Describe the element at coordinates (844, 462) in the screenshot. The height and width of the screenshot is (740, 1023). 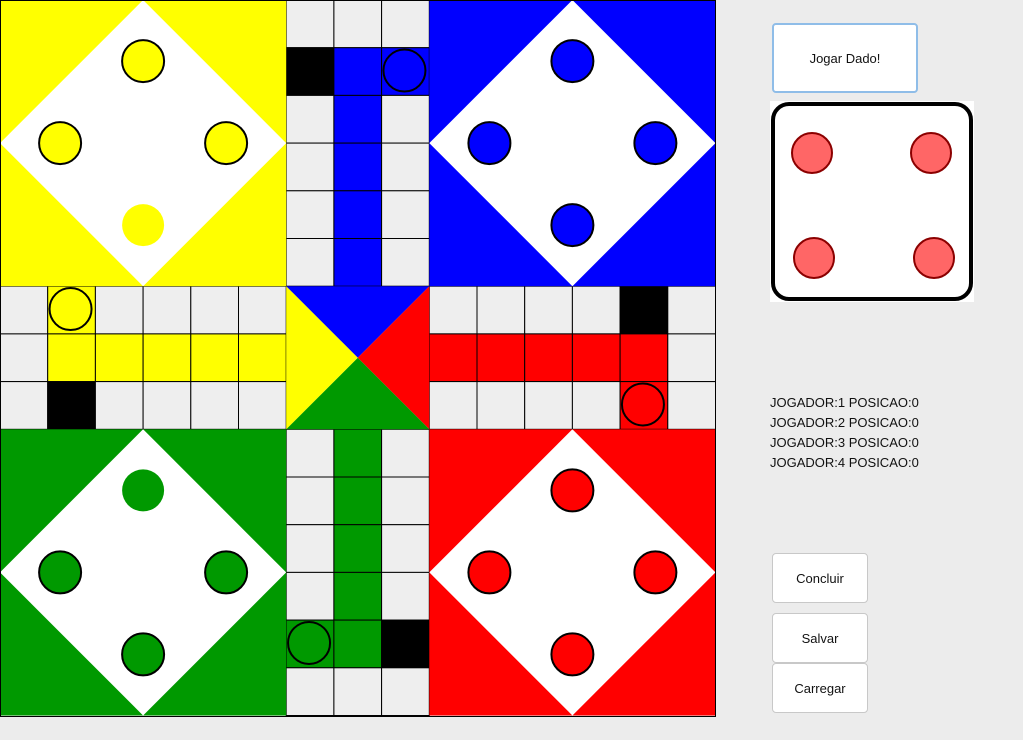
I see `player-status-line: JOGADOR:4 POSICAO:0` at that location.